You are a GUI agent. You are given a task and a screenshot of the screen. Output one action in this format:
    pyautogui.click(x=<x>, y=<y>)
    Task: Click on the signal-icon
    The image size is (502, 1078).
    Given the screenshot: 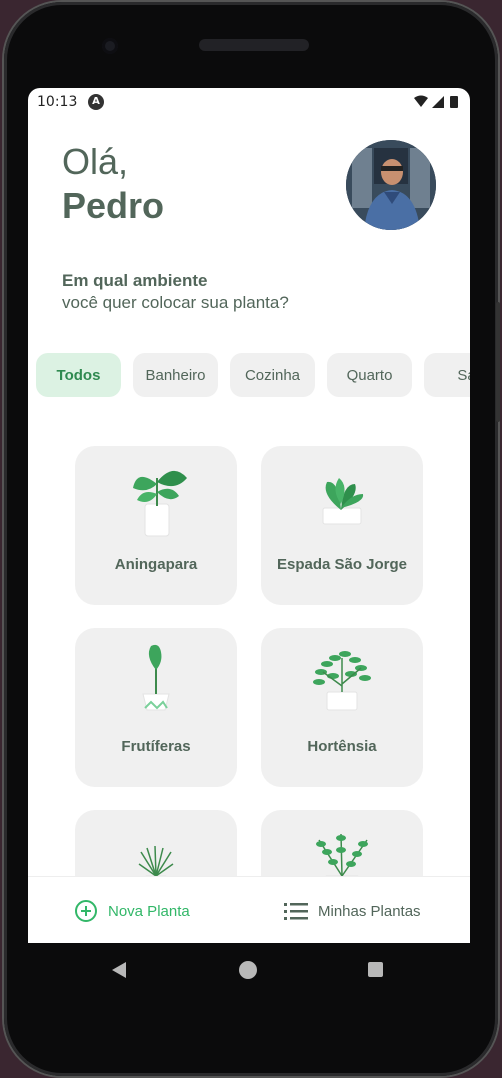 What is the action you would take?
    pyautogui.click(x=438, y=102)
    